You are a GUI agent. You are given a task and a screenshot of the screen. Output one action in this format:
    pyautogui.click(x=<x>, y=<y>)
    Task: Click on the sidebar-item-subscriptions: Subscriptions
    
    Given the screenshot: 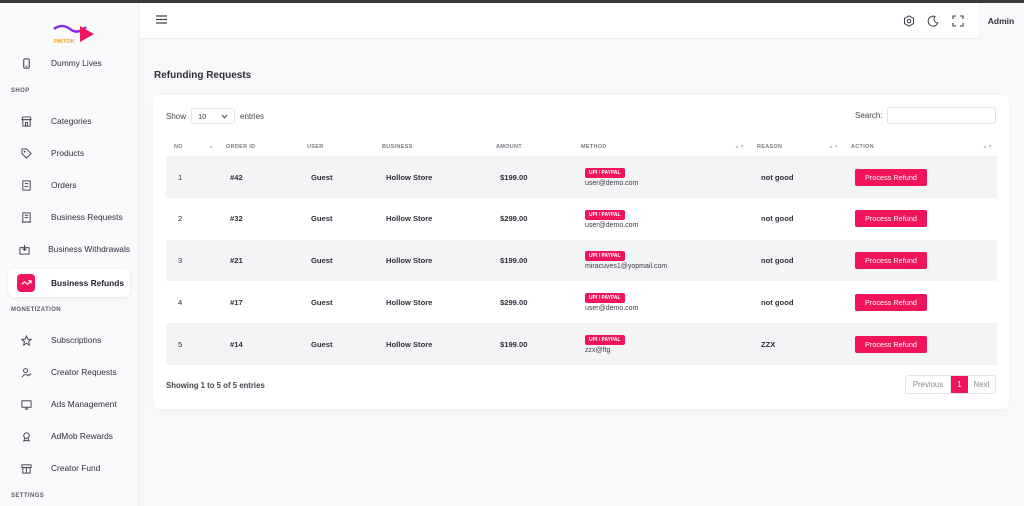 What is the action you would take?
    pyautogui.click(x=69, y=340)
    